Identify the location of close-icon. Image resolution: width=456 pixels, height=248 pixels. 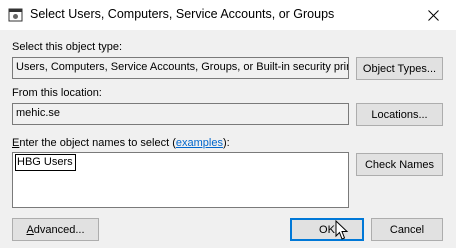
(433, 15).